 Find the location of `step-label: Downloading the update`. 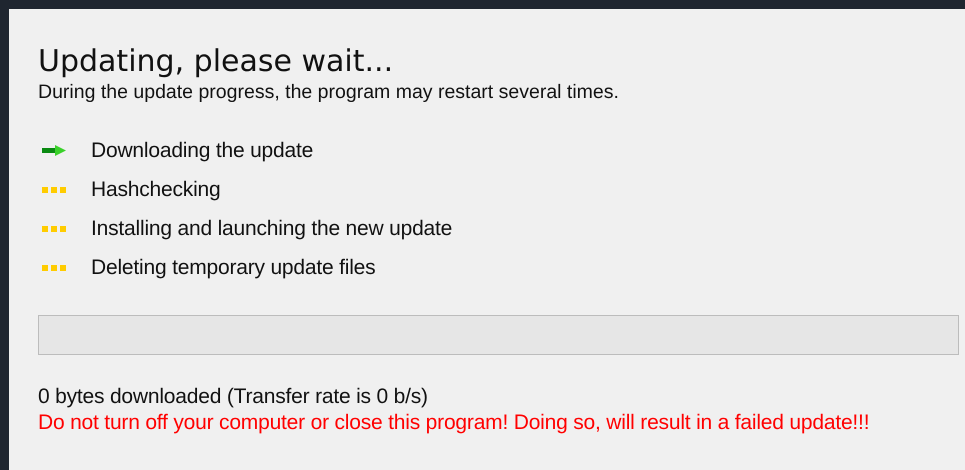

step-label: Downloading the update is located at coordinates (202, 150).